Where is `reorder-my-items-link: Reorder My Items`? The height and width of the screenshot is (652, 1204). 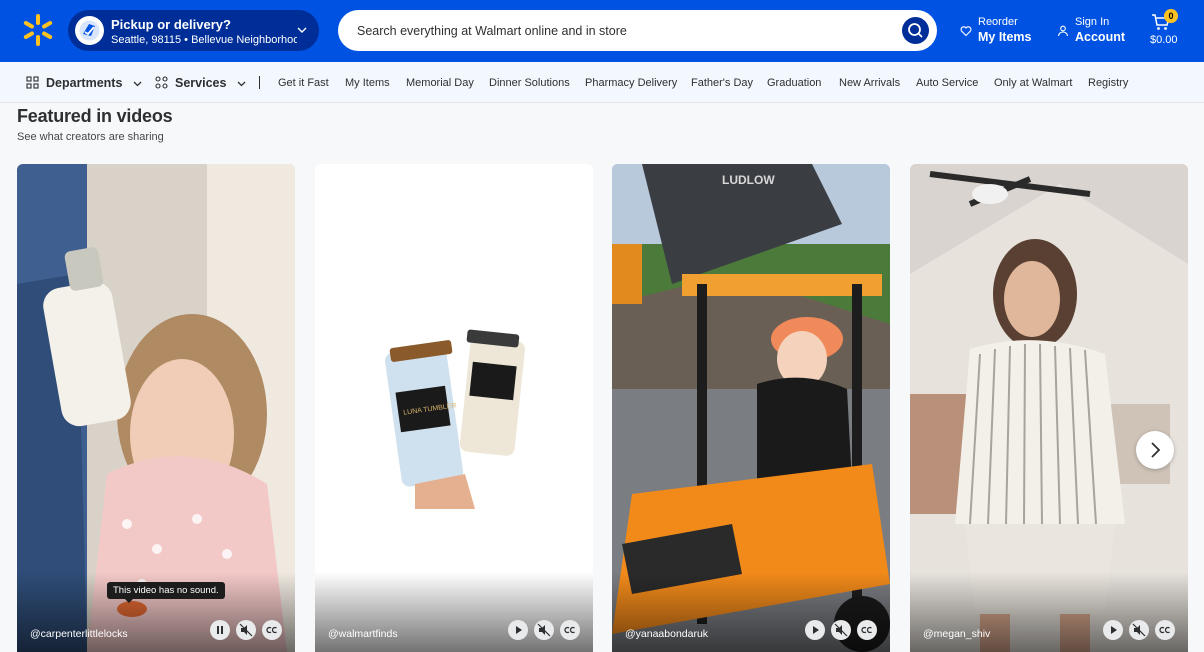 reorder-my-items-link: Reorder My Items is located at coordinates (996, 30).